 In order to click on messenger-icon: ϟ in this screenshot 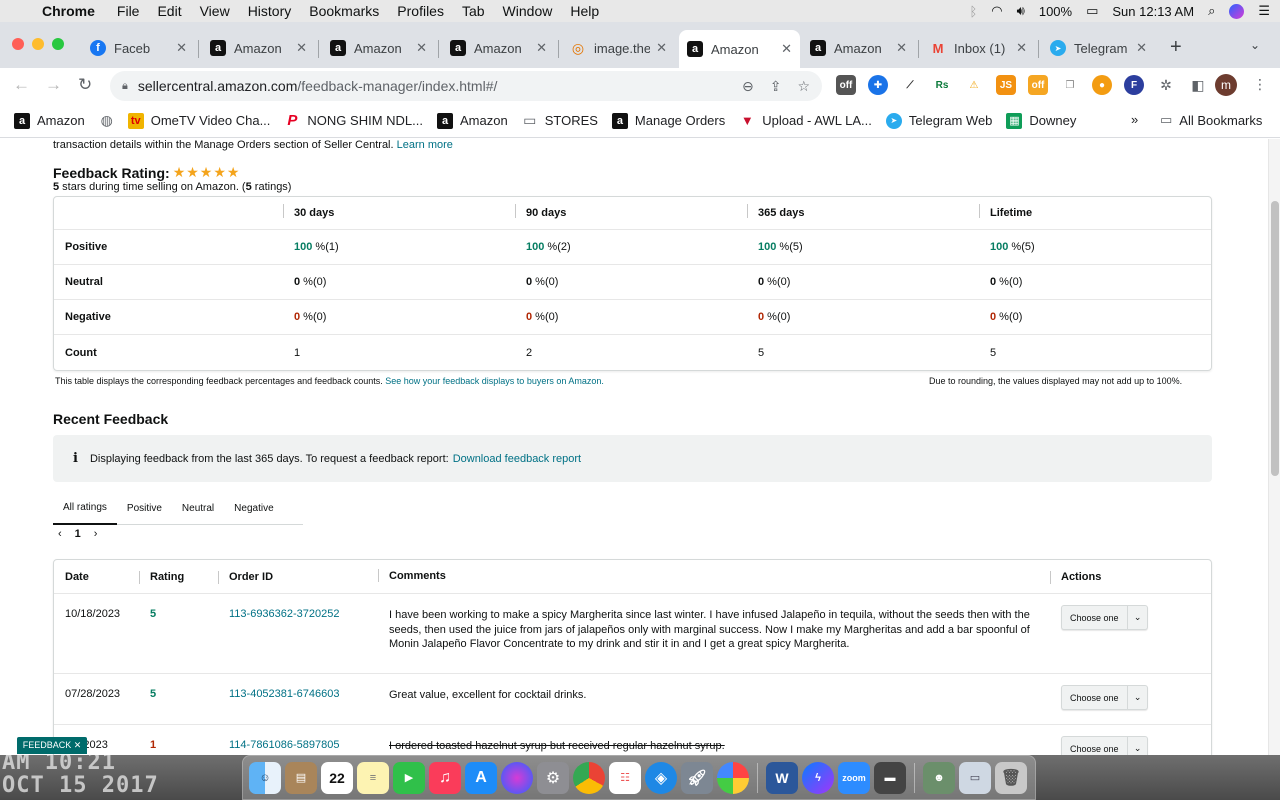, I will do `click(818, 777)`.